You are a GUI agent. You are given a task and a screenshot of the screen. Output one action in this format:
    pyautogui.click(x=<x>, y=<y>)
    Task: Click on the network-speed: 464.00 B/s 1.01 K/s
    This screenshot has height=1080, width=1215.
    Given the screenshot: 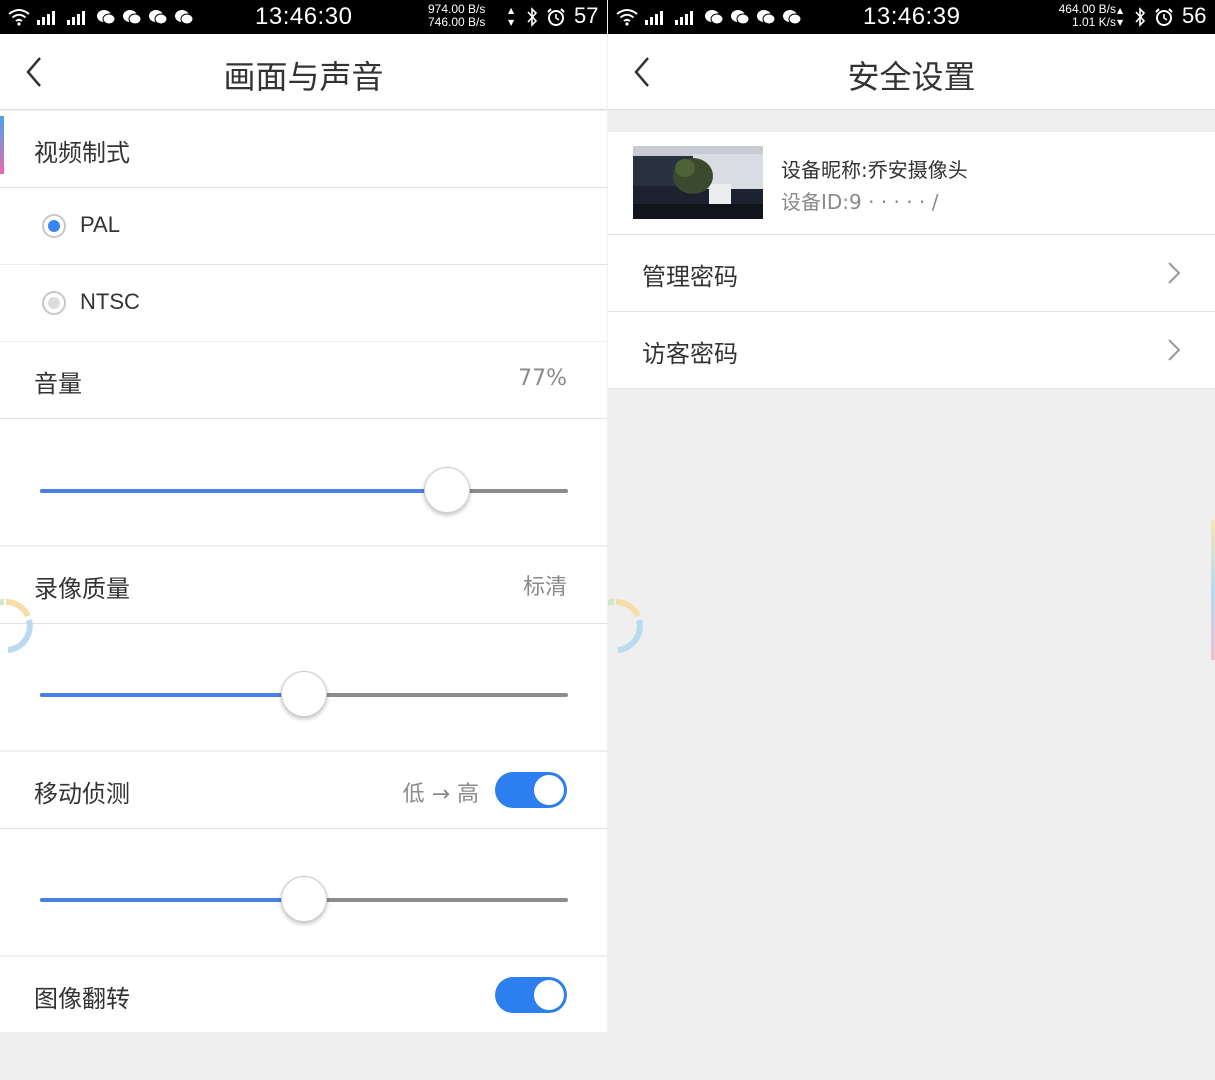 What is the action you would take?
    pyautogui.click(x=1077, y=16)
    